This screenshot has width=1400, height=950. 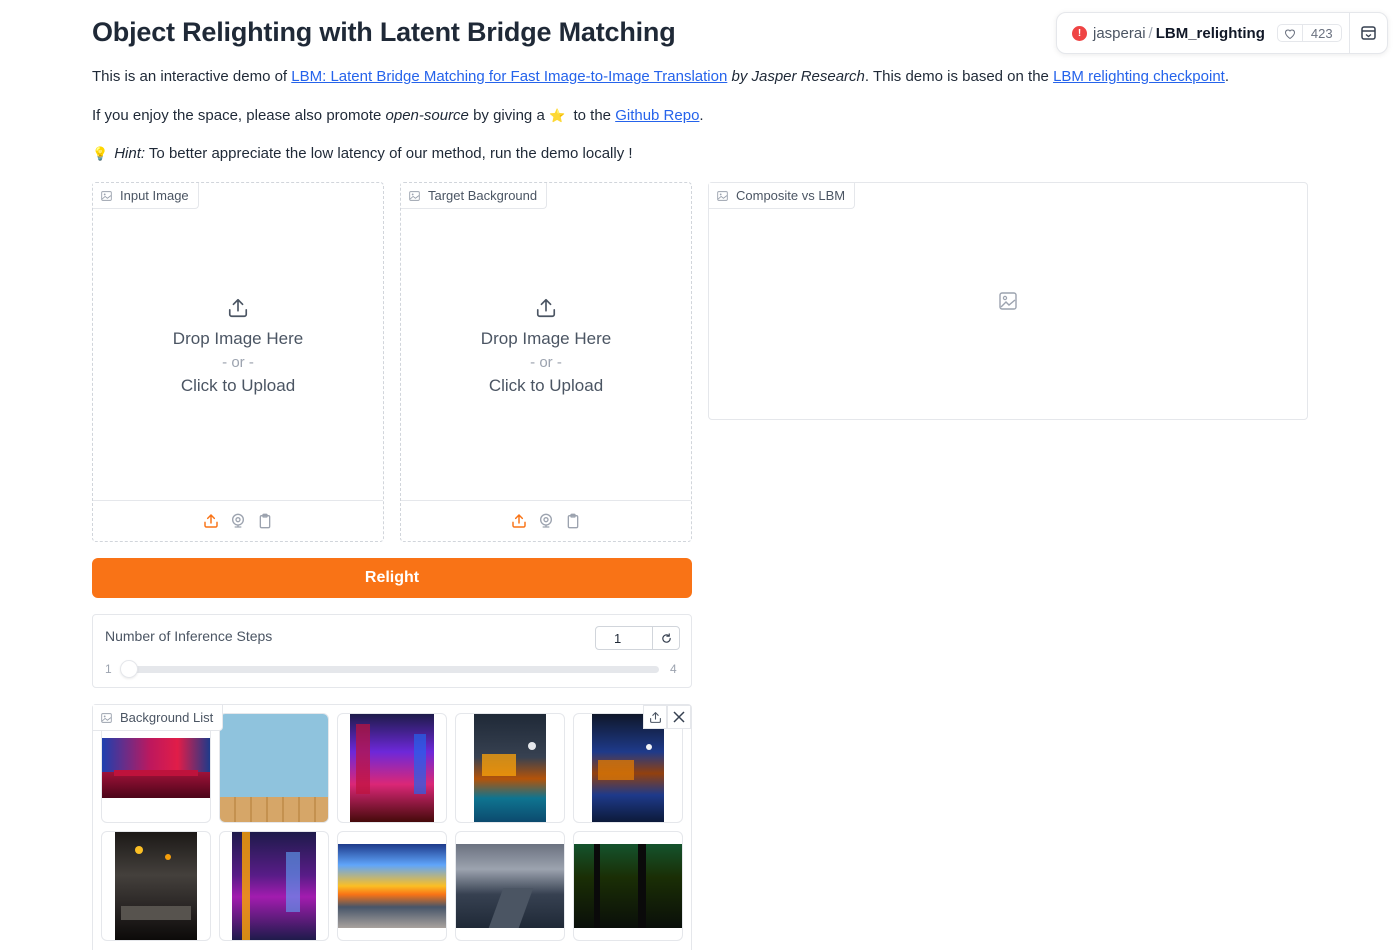 I want to click on star-icon: ⭐, so click(x=557, y=115).